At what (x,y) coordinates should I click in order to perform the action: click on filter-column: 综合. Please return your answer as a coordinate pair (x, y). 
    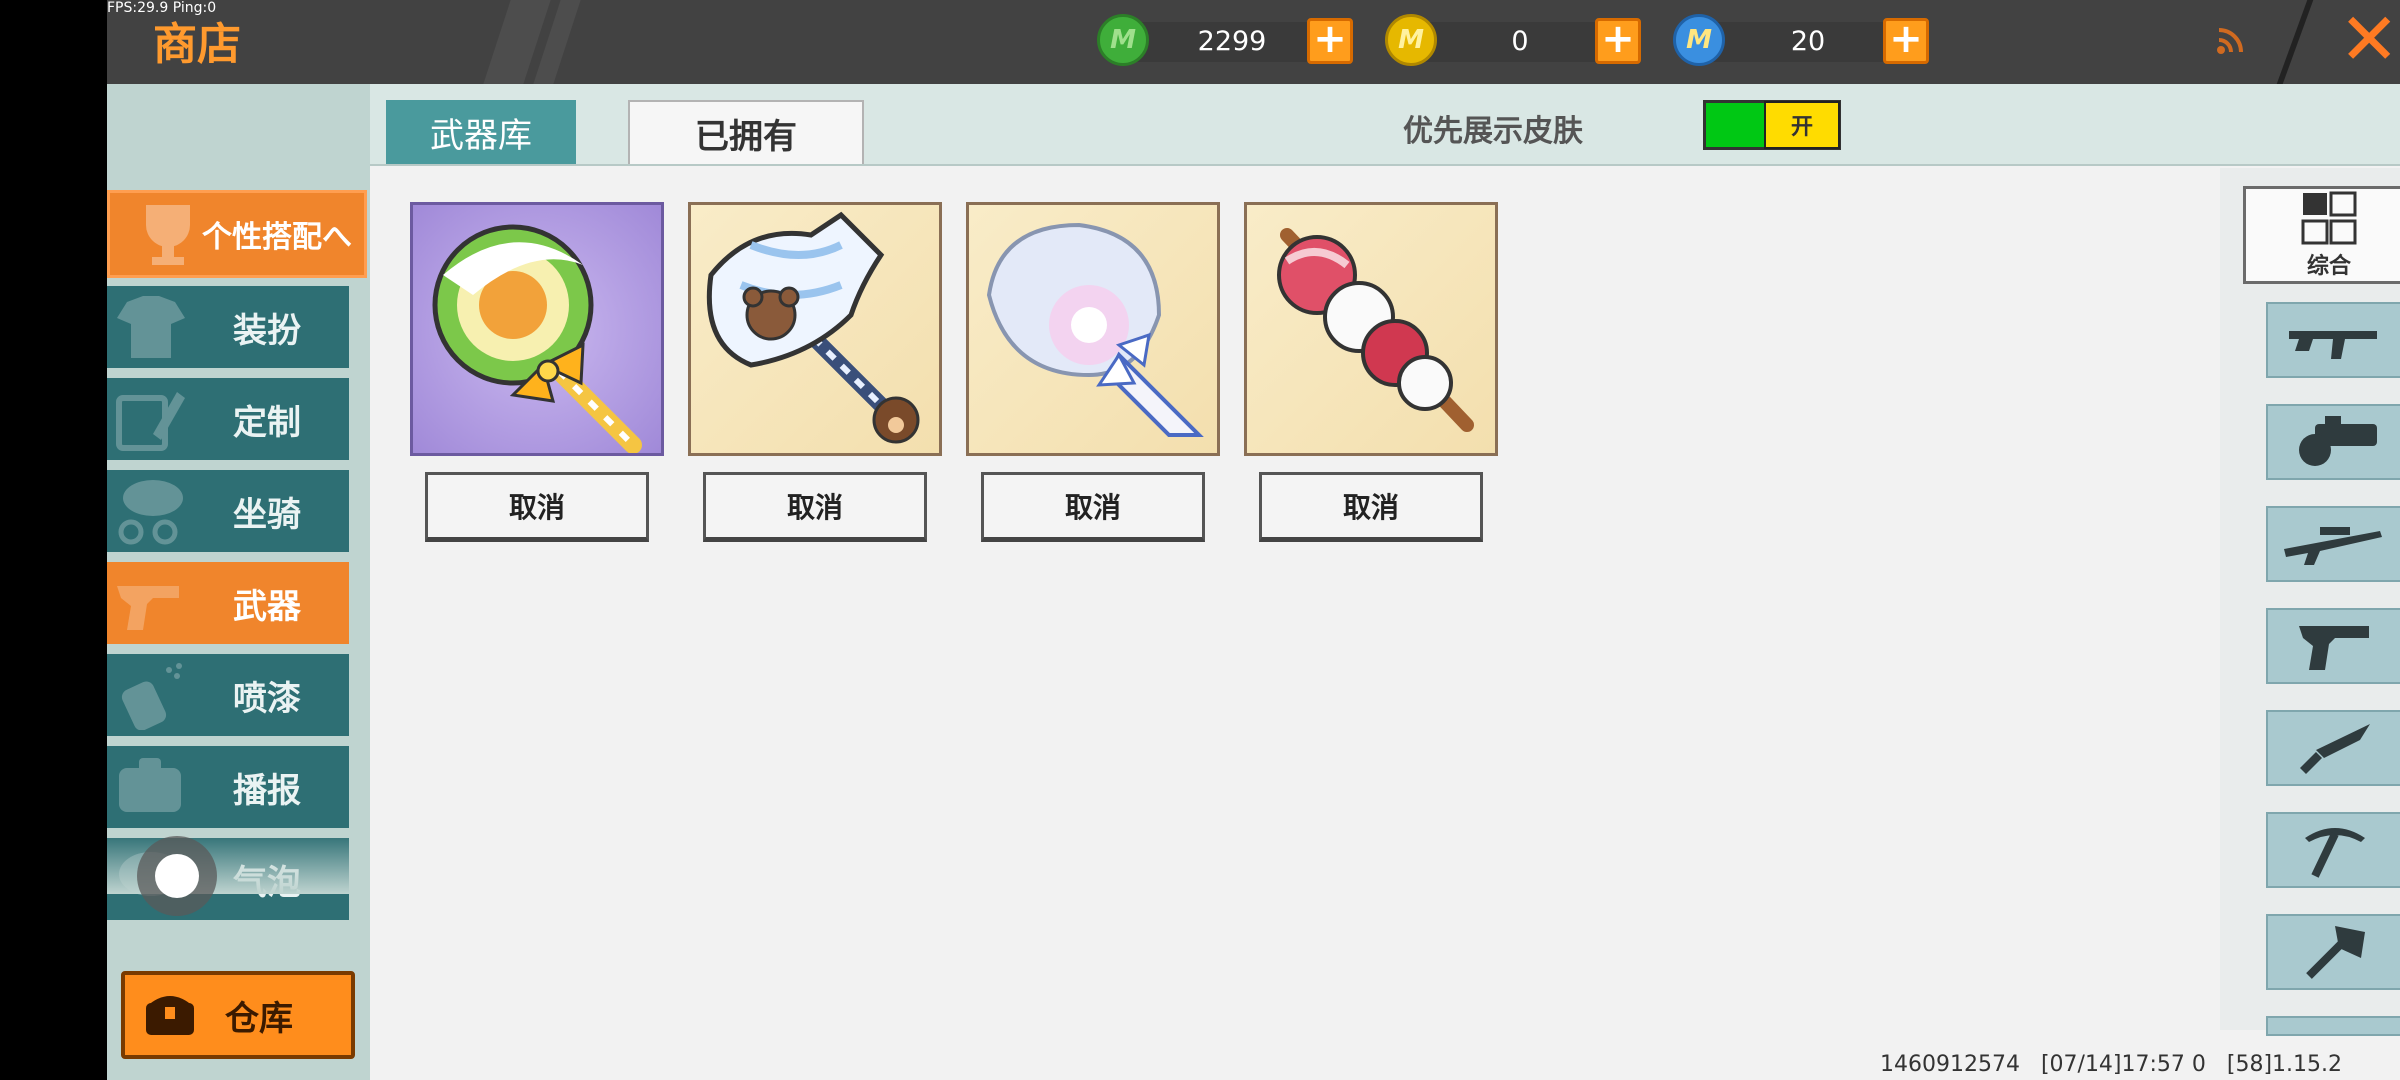
    Looking at the image, I should click on (2310, 602).